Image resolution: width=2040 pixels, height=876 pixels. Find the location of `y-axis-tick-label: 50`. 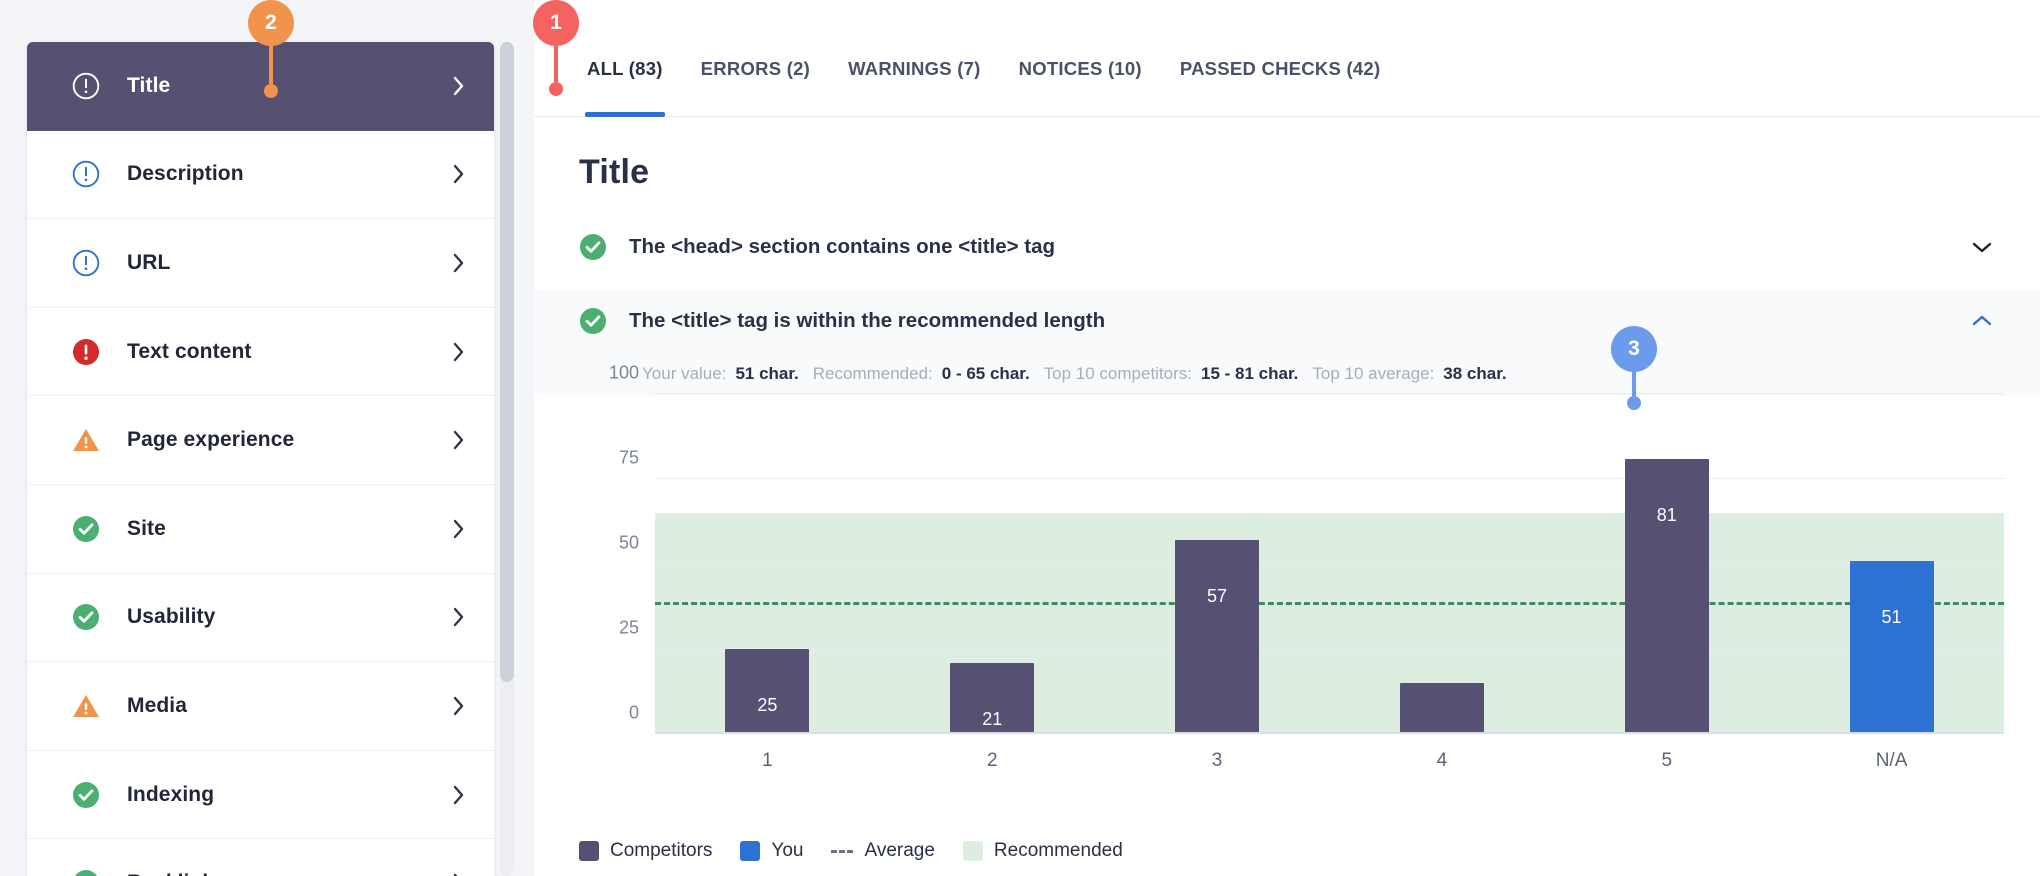

y-axis-tick-label: 50 is located at coordinates (628, 542).